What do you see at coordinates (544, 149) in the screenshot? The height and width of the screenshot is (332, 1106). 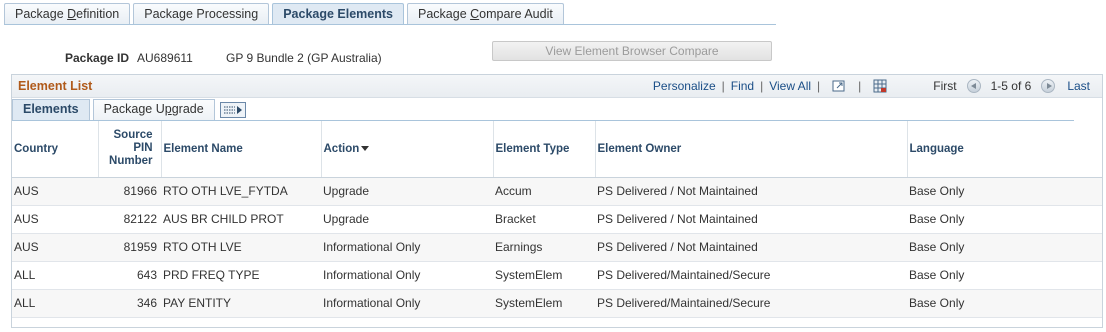 I see `column-header-element-type: Element Type` at bounding box center [544, 149].